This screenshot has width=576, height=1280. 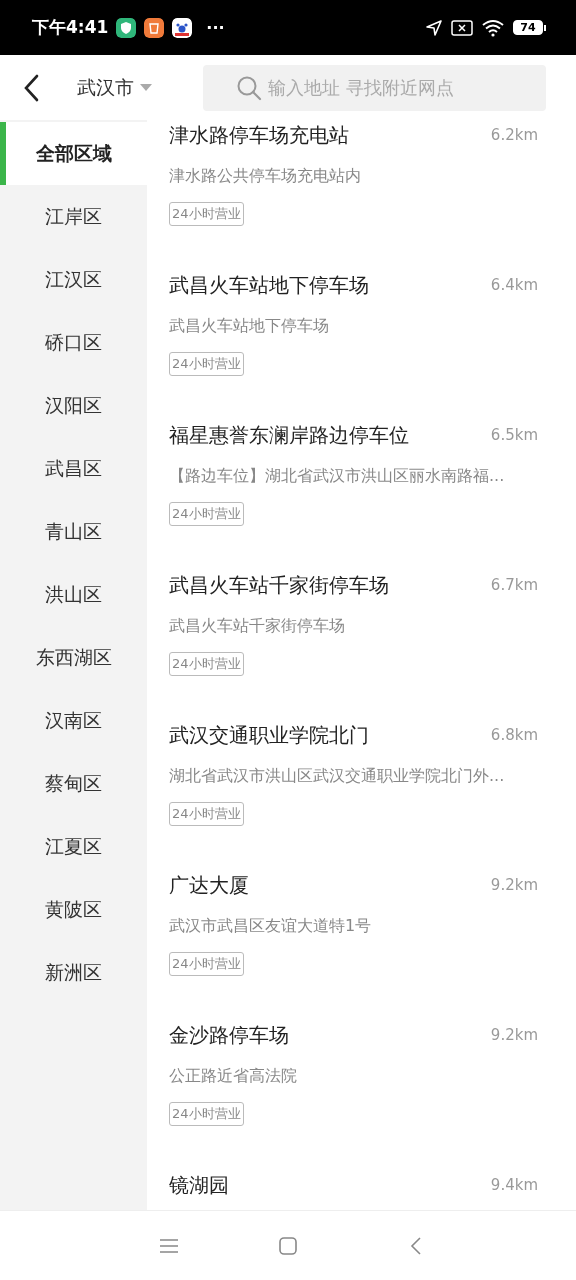 What do you see at coordinates (374, 87) in the screenshot?
I see `search-field: 输入地址 寻找附近网点` at bounding box center [374, 87].